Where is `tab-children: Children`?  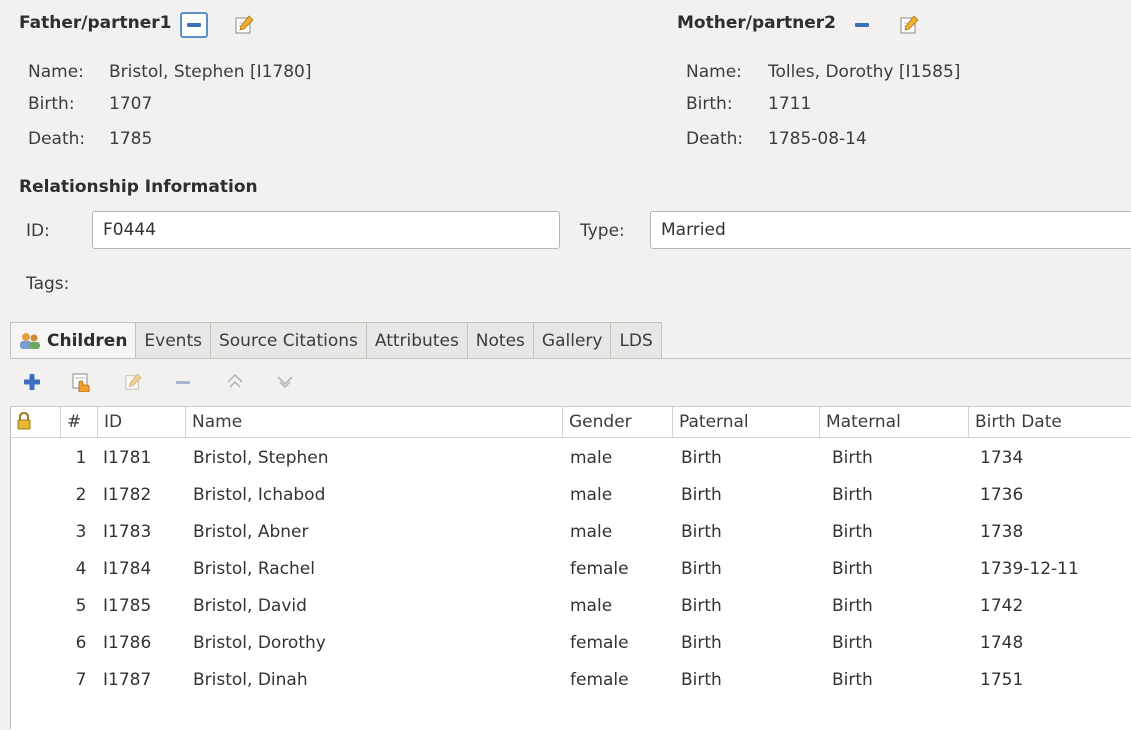 tab-children: Children is located at coordinates (73, 340).